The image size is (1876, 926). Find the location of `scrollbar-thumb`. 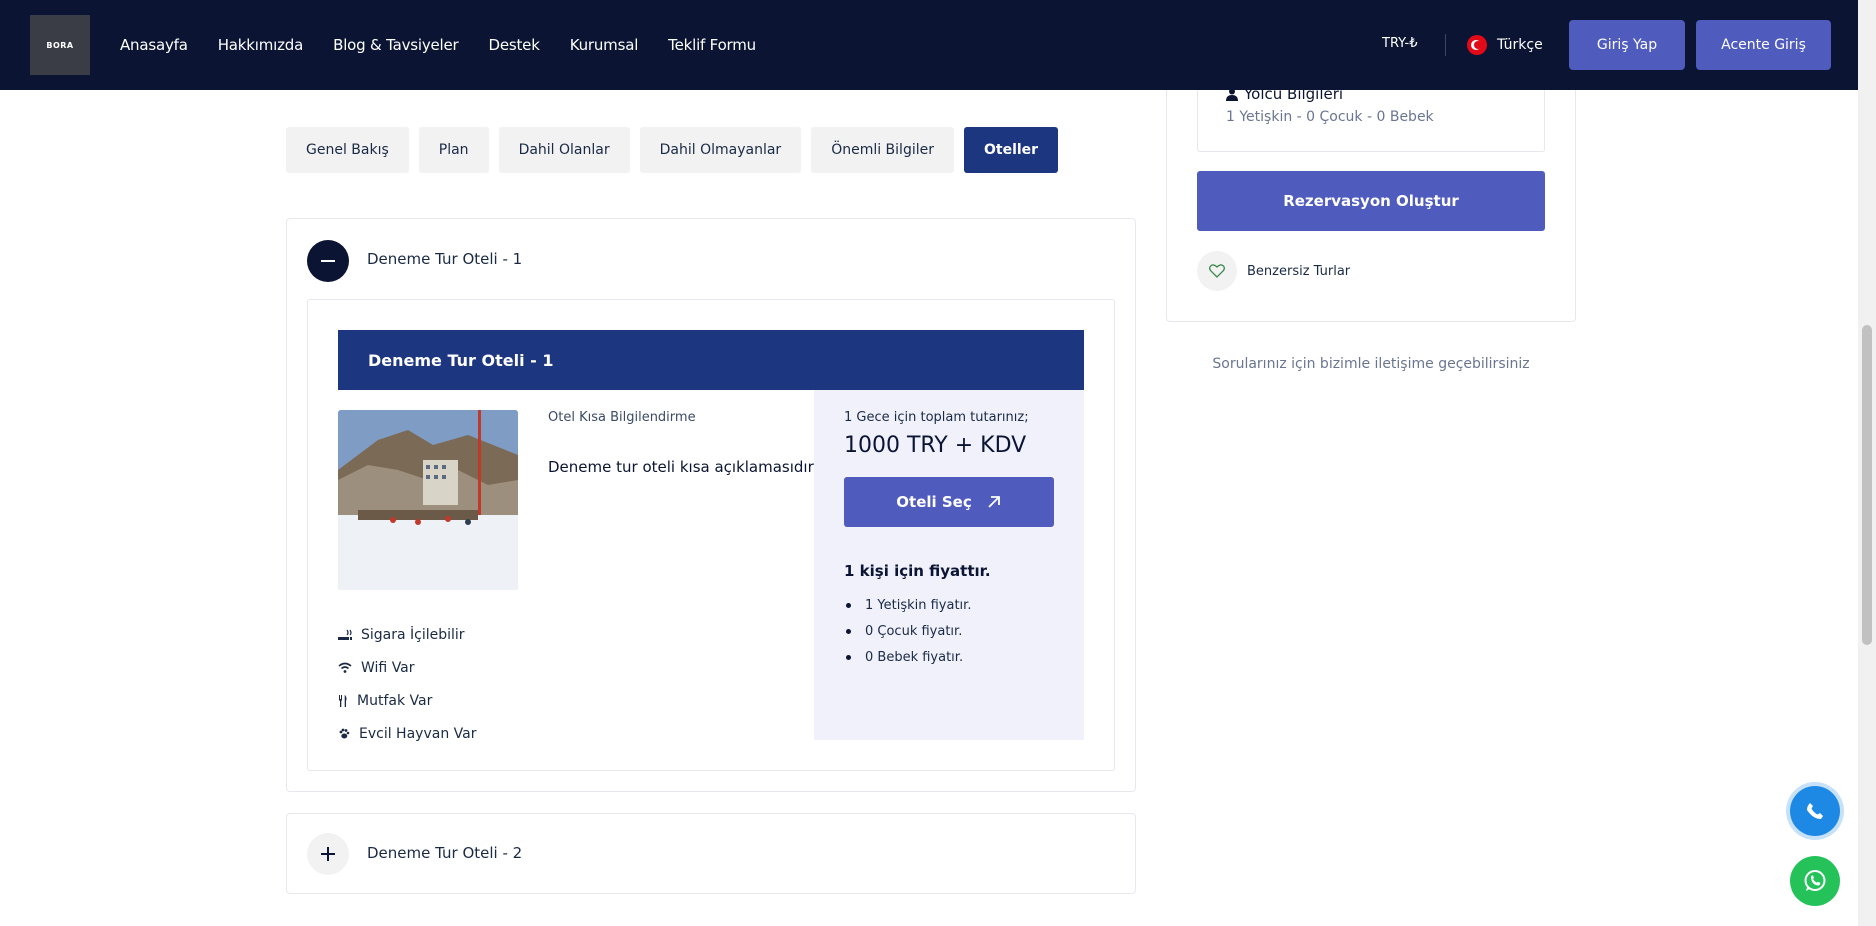

scrollbar-thumb is located at coordinates (1867, 485).